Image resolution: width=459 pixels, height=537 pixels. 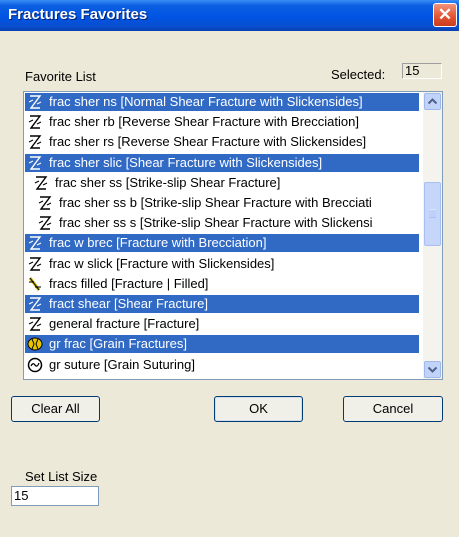 What do you see at coordinates (222, 365) in the screenshot?
I see `list-item: gr suture [Grain Suturing]` at bounding box center [222, 365].